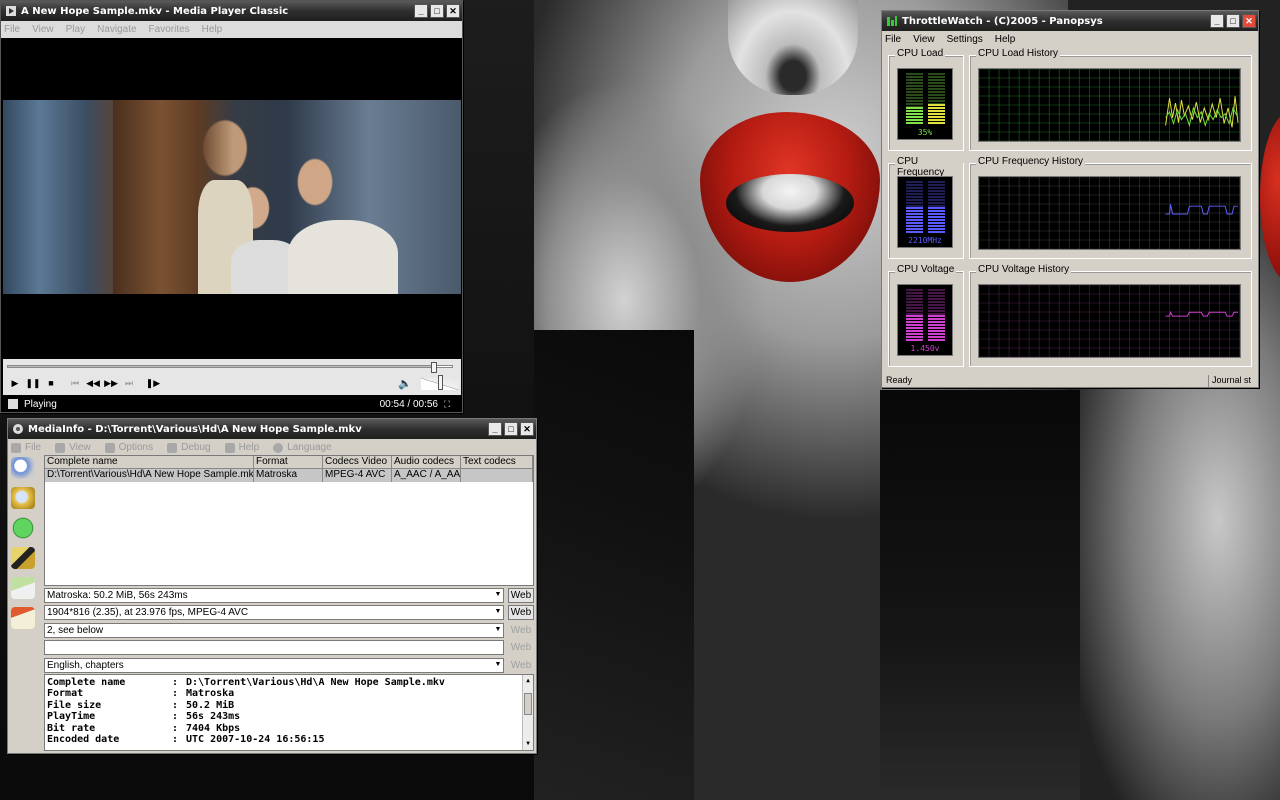 This screenshot has height=800, width=1280. I want to click on column-text-codecs: Text codecs, so click(497, 462).